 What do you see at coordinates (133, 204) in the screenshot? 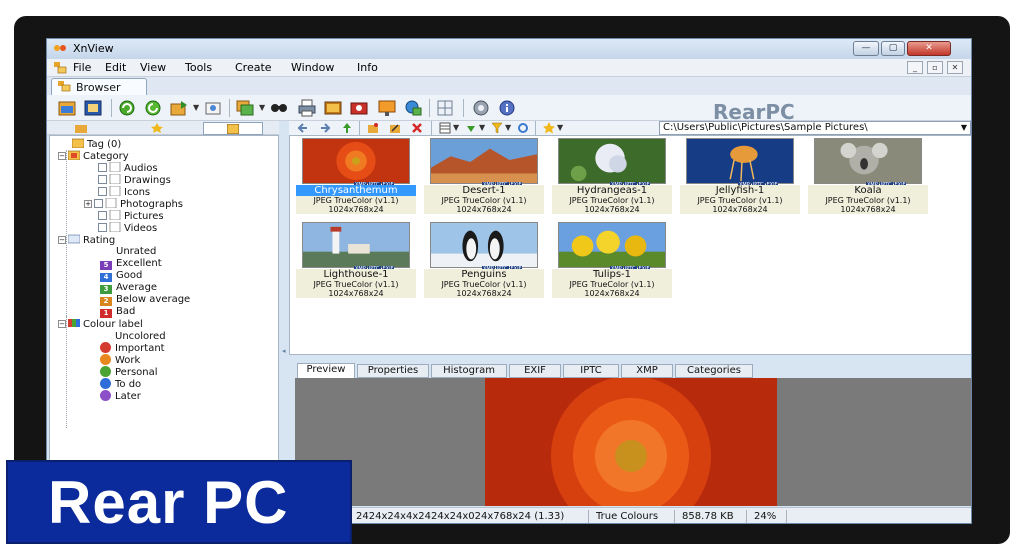
I see `tree-item-photographs: + Photographs` at bounding box center [133, 204].